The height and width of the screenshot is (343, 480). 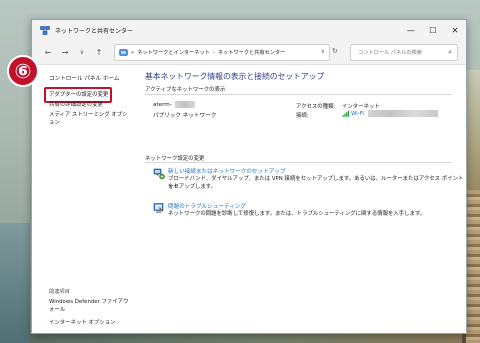 I want to click on wifi-connection-link: Wi-Fi, so click(x=357, y=114).